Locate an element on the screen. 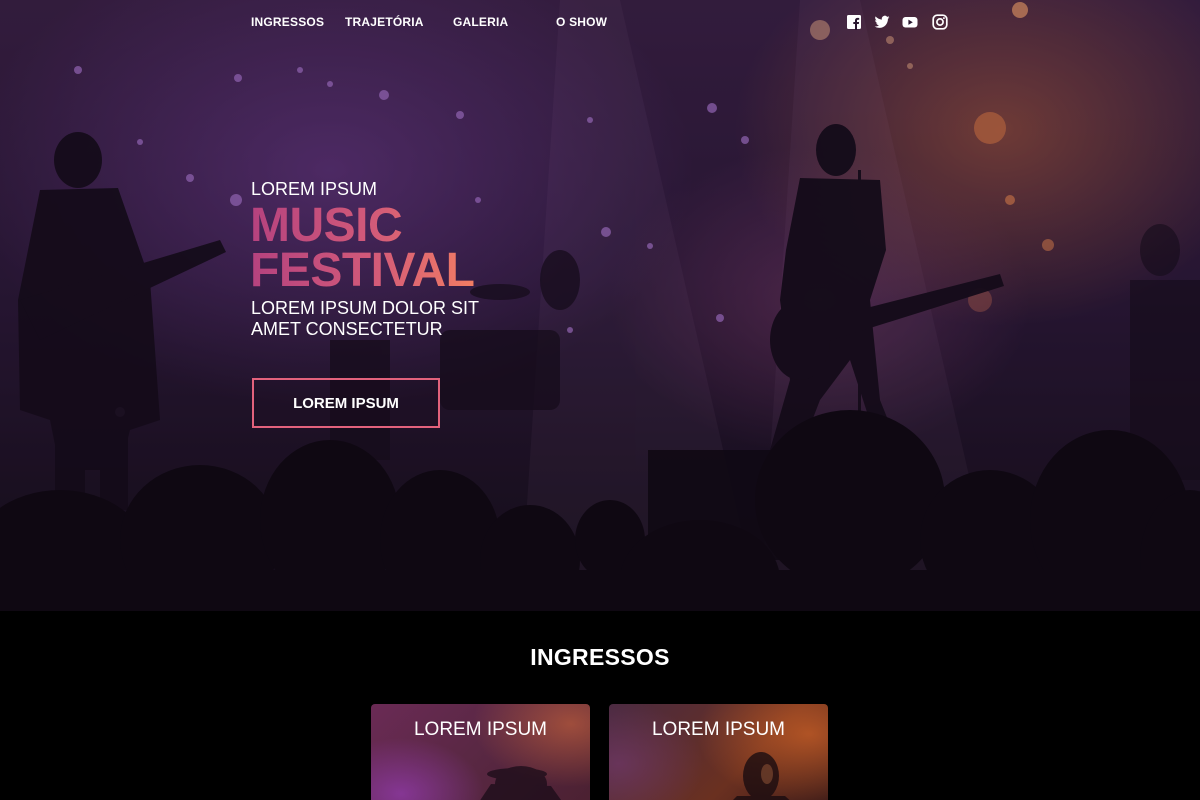  ticket-card-2-title: LOREM IPSUM is located at coordinates (718, 729).